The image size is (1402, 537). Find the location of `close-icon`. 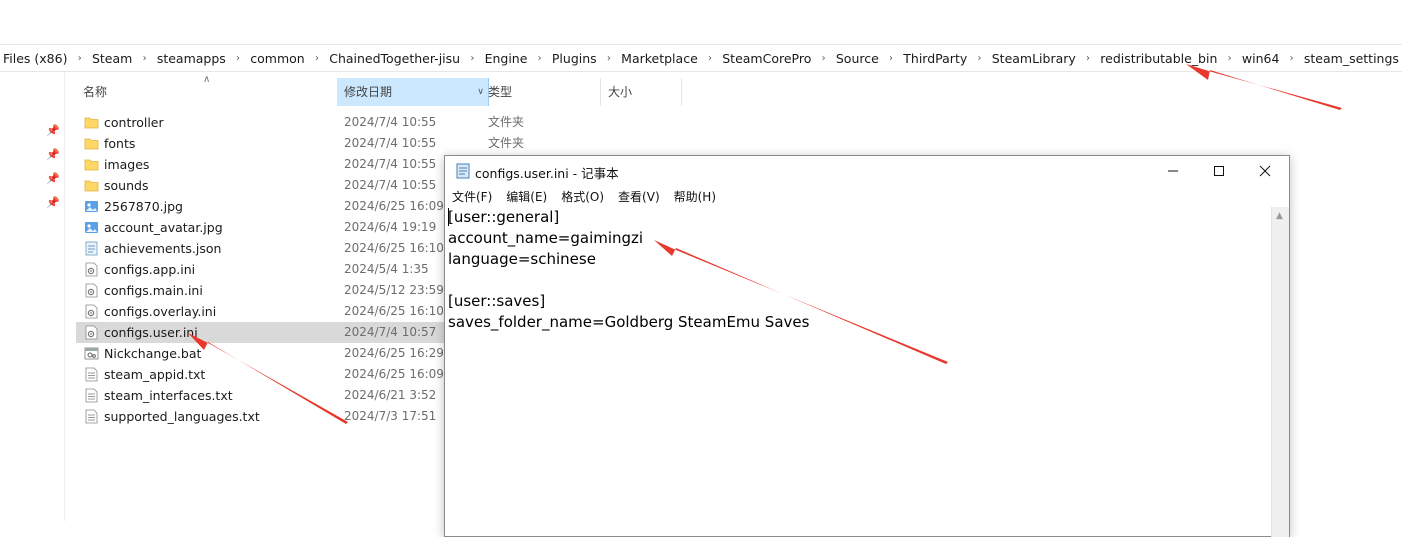

close-icon is located at coordinates (1265, 171).